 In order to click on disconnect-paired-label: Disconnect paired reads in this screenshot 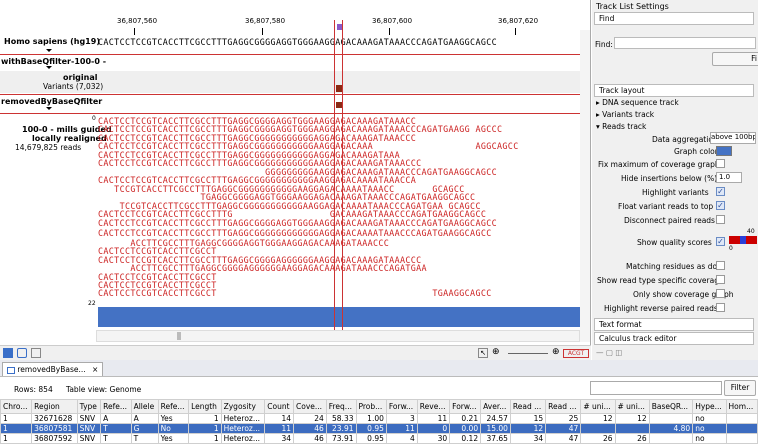, I will do `click(669, 220)`.